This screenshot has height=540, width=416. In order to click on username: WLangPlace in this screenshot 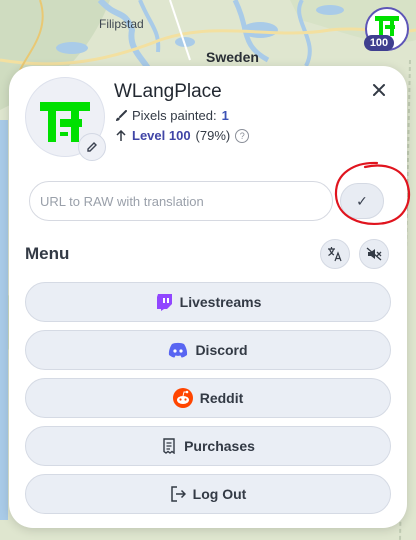, I will do `click(168, 91)`.